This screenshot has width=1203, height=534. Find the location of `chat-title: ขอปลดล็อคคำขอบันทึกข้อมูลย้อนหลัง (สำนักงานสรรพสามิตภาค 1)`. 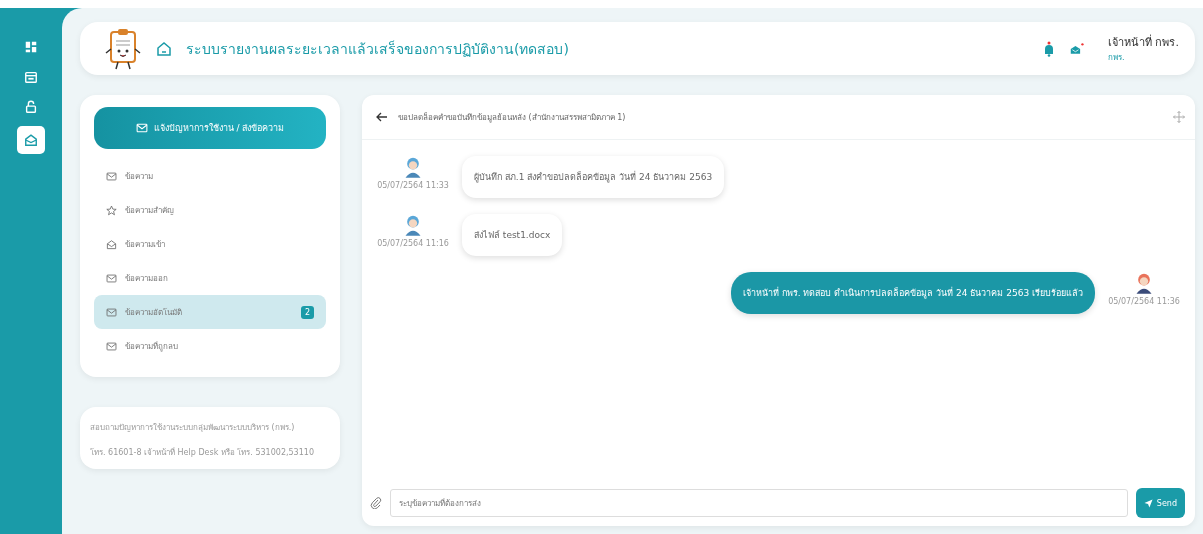

chat-title: ขอปลดล็อคคำขอบันทึกข้อมูลย้อนหลัง (สำนักงานสรรพสามิตภาค 1) is located at coordinates (512, 117).